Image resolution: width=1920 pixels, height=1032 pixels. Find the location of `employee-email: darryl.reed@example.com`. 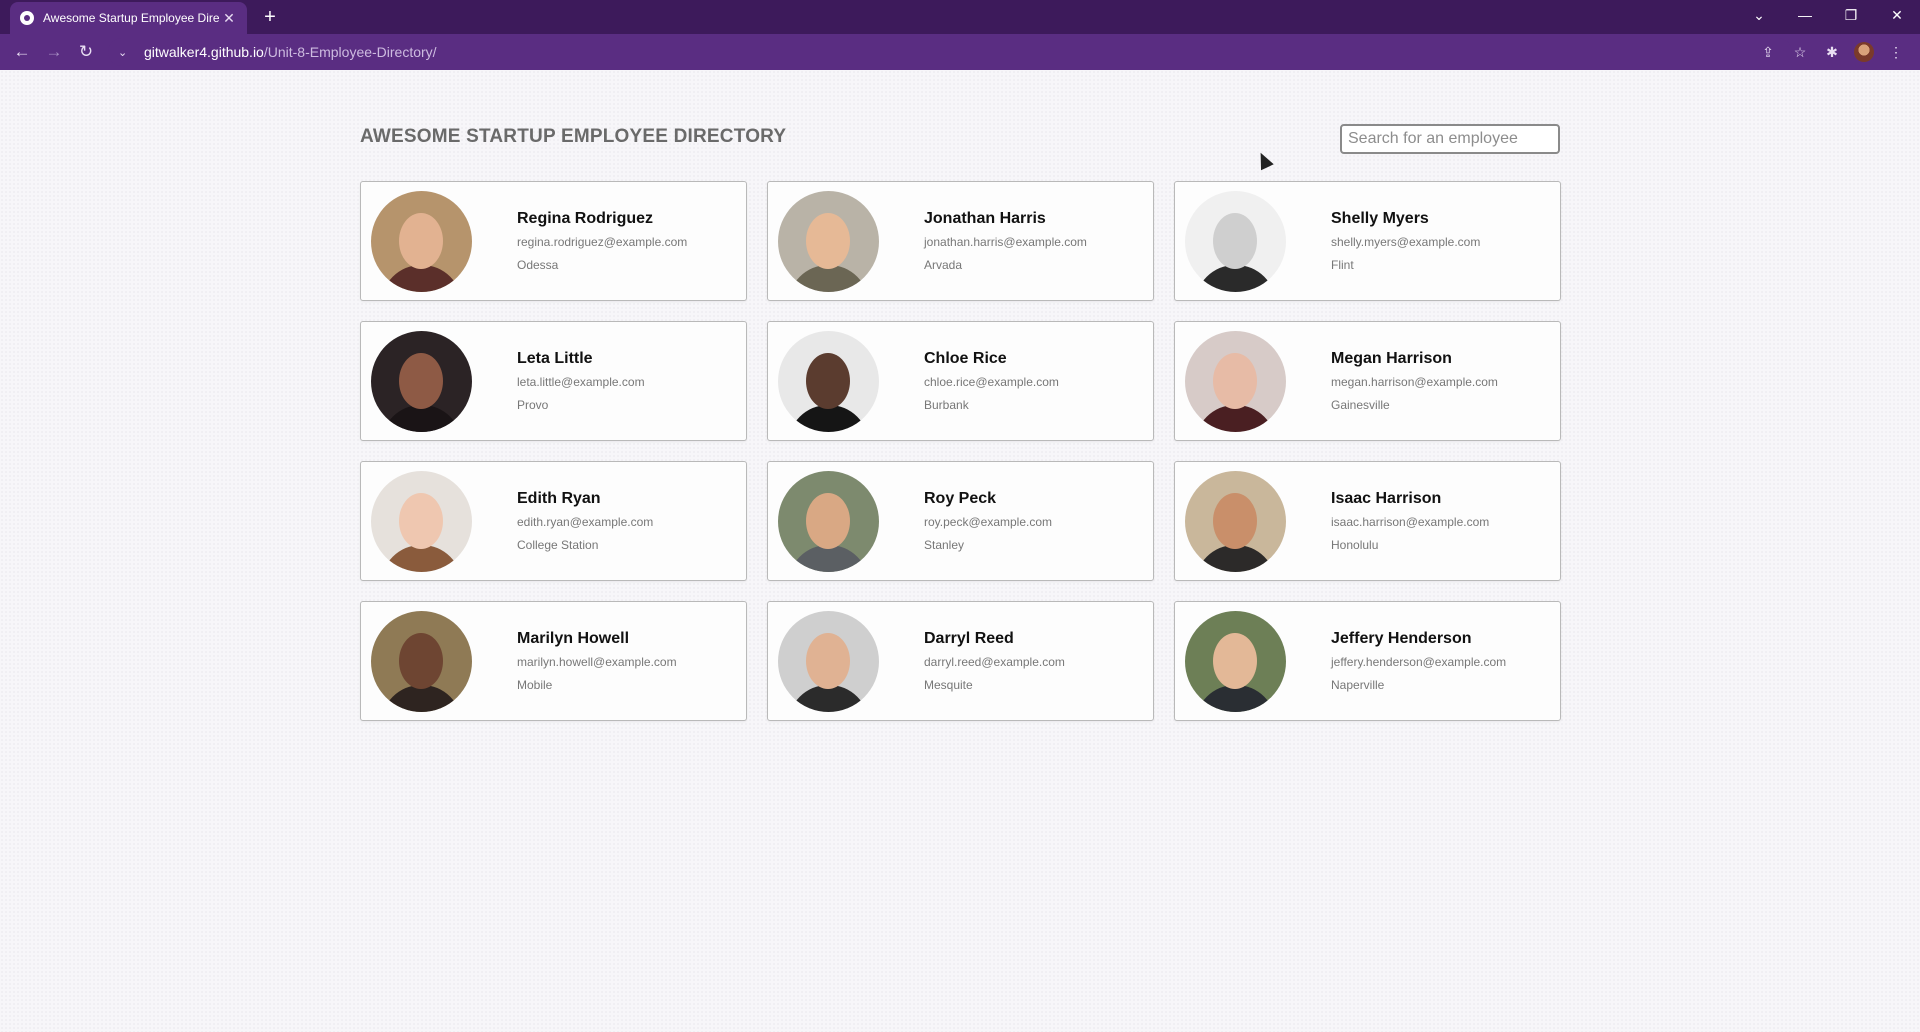

employee-email: darryl.reed@example.com is located at coordinates (994, 662).